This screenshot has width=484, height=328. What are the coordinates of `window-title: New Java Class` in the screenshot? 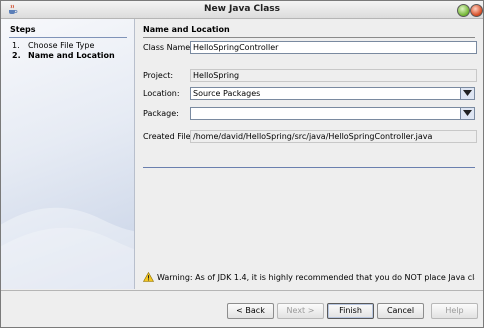 It's located at (242, 9).